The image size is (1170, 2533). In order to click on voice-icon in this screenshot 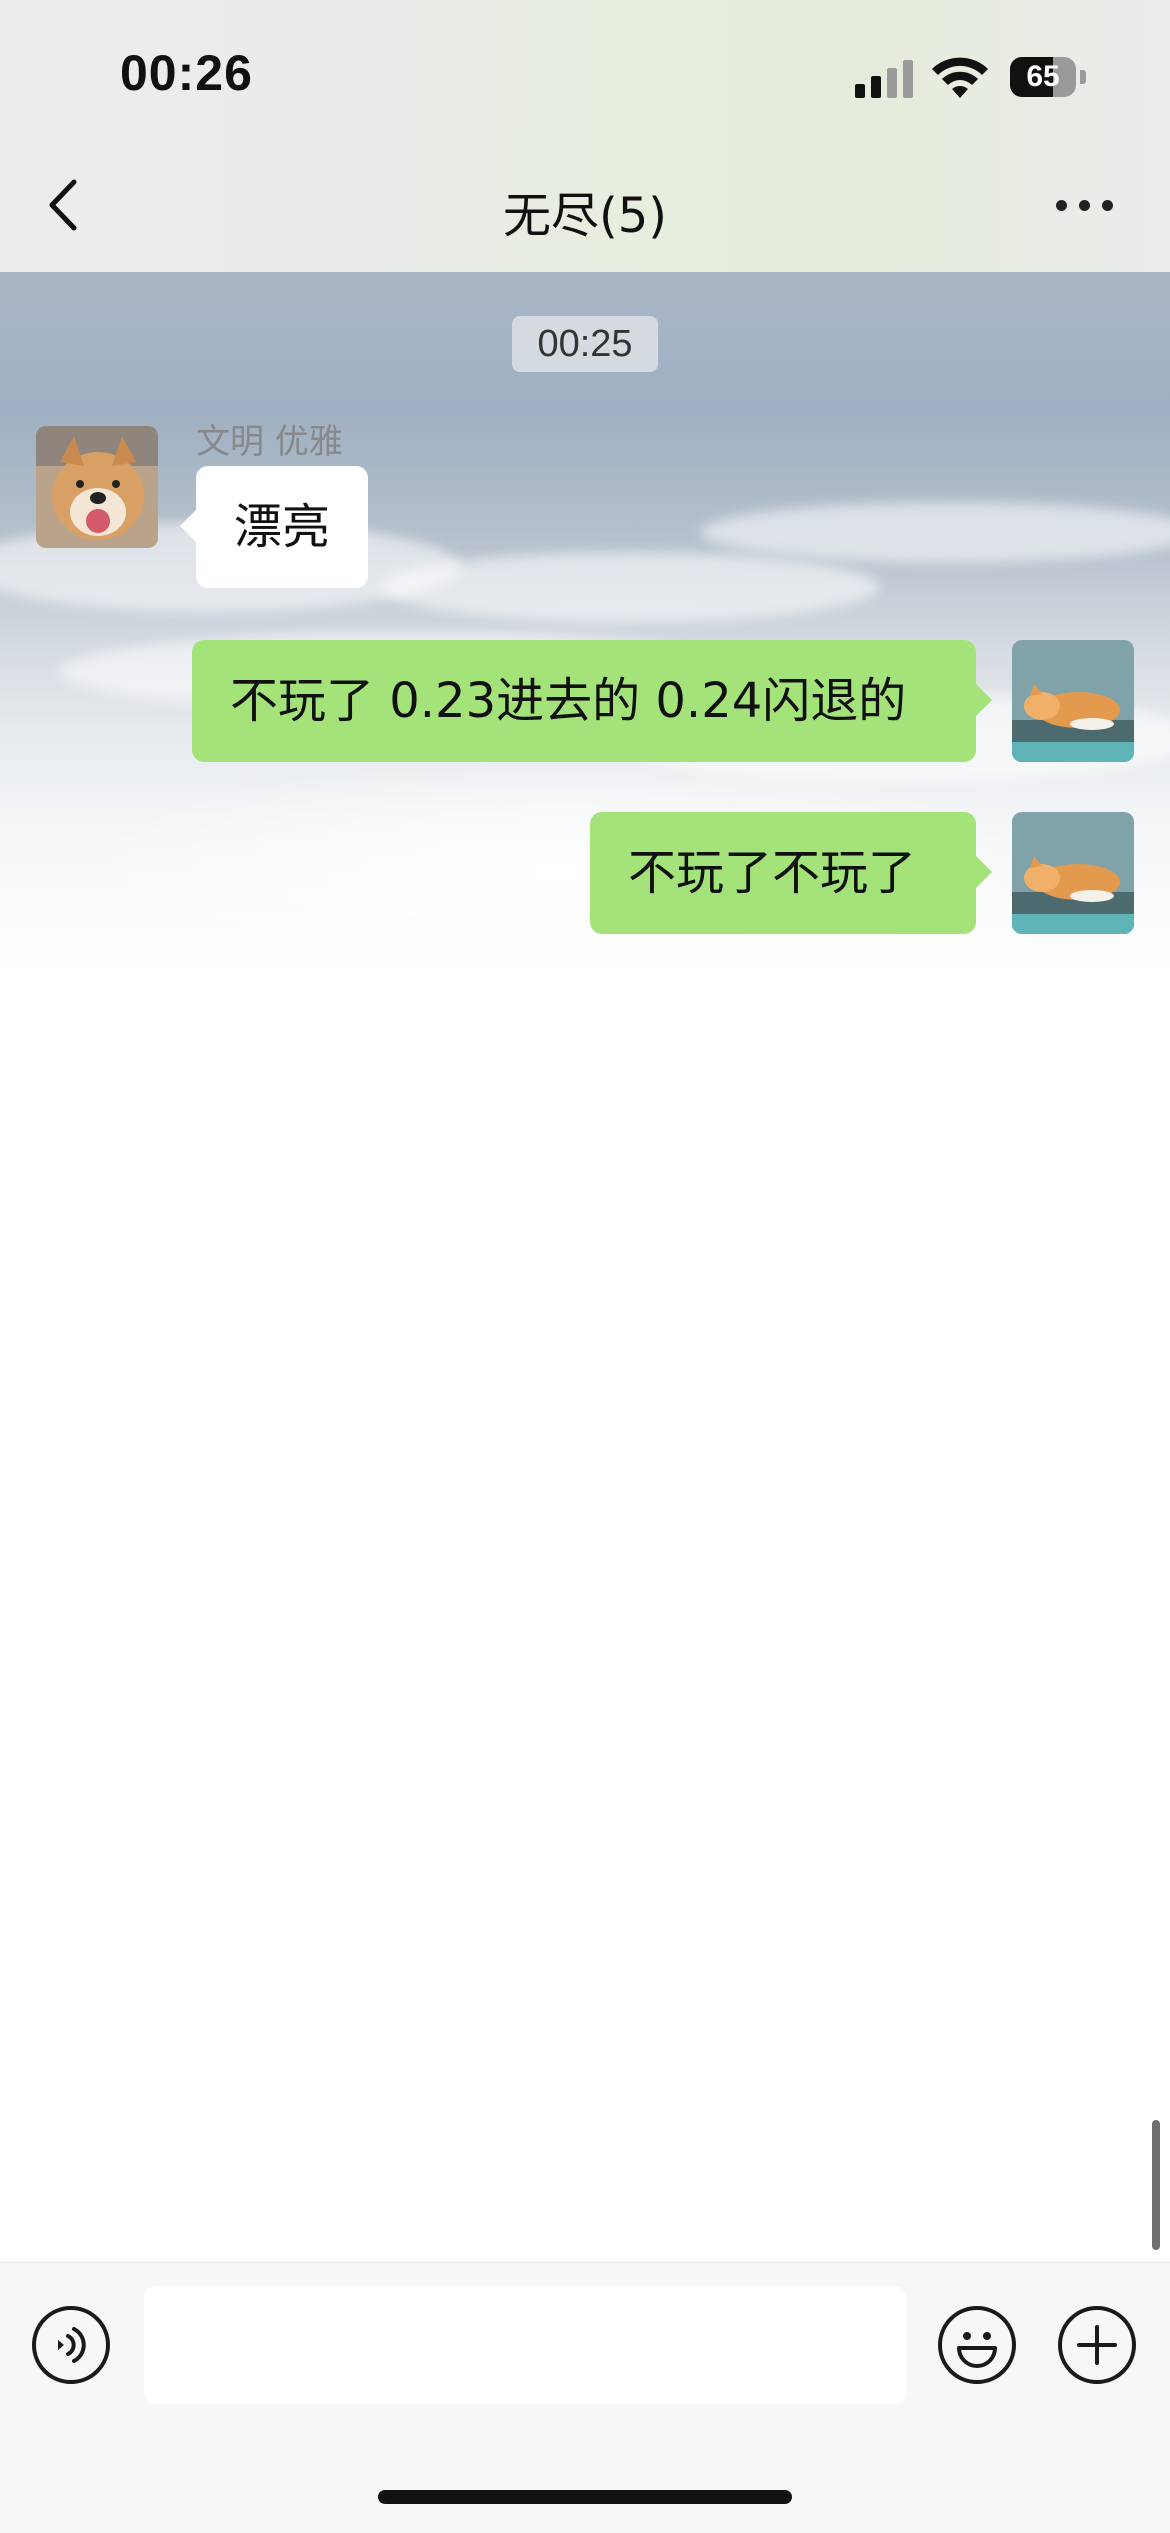, I will do `click(71, 2345)`.